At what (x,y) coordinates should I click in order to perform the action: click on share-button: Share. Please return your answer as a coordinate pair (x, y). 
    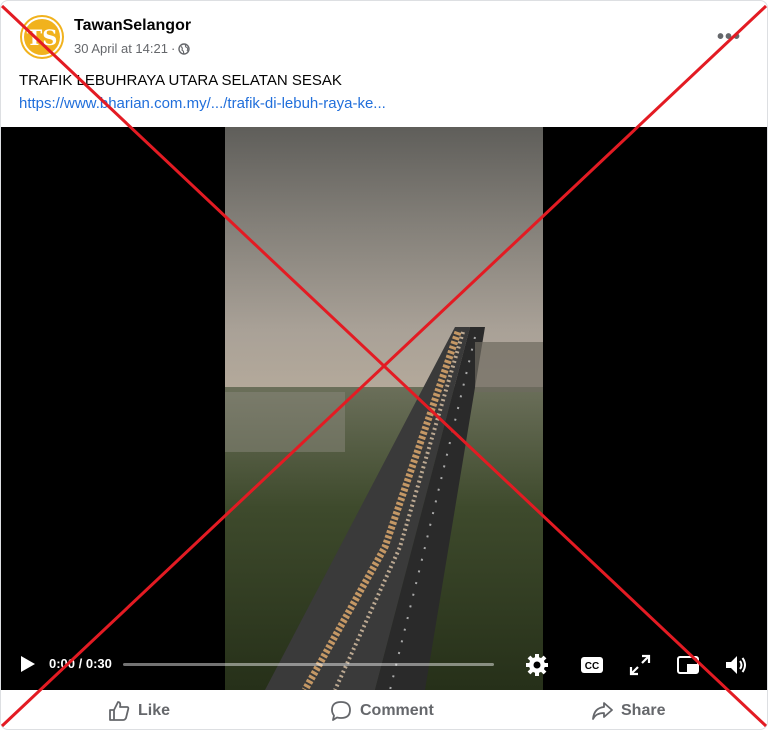
    Looking at the image, I should click on (628, 710).